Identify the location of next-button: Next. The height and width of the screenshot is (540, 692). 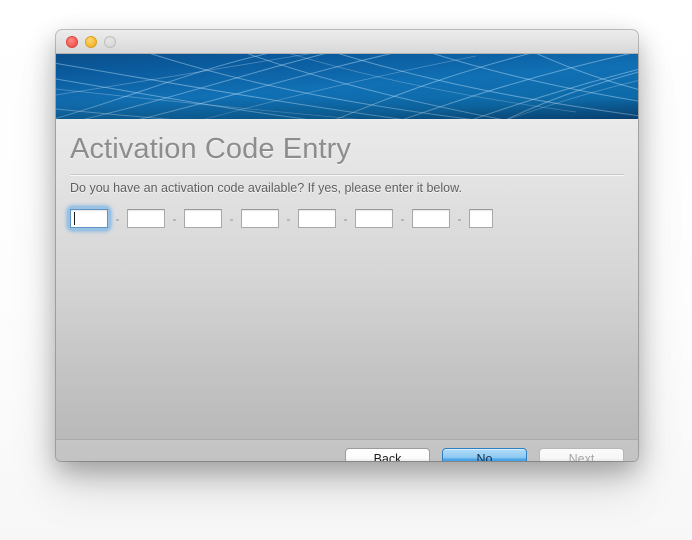
(581, 454).